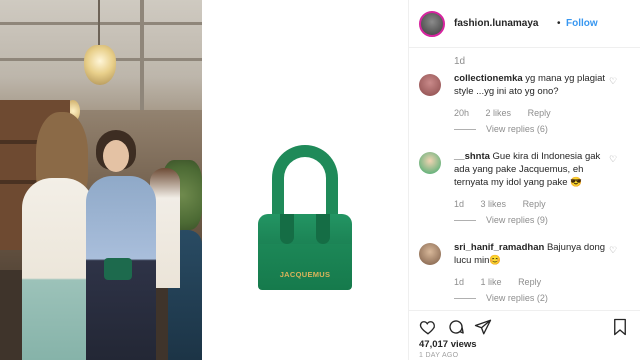  What do you see at coordinates (305, 274) in the screenshot?
I see `bag-brand-logo: JACQUEMUS` at bounding box center [305, 274].